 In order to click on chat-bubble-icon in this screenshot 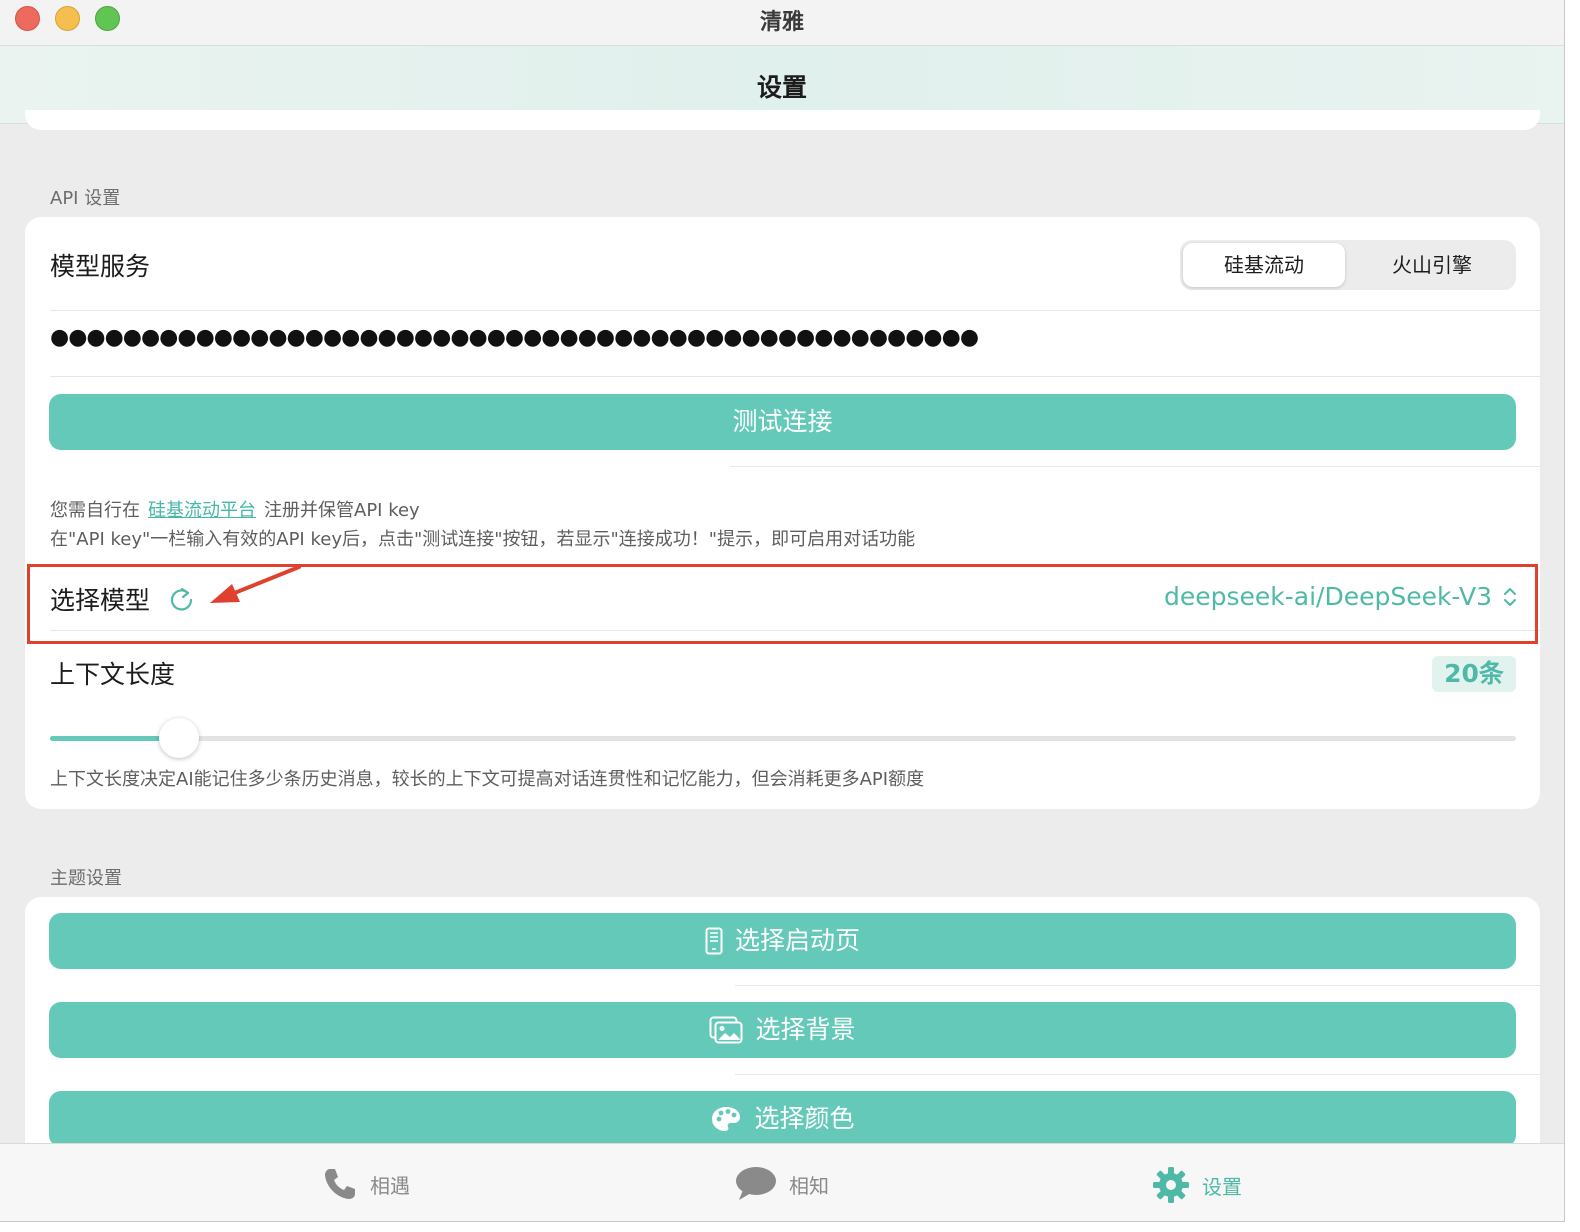, I will do `click(756, 1183)`.